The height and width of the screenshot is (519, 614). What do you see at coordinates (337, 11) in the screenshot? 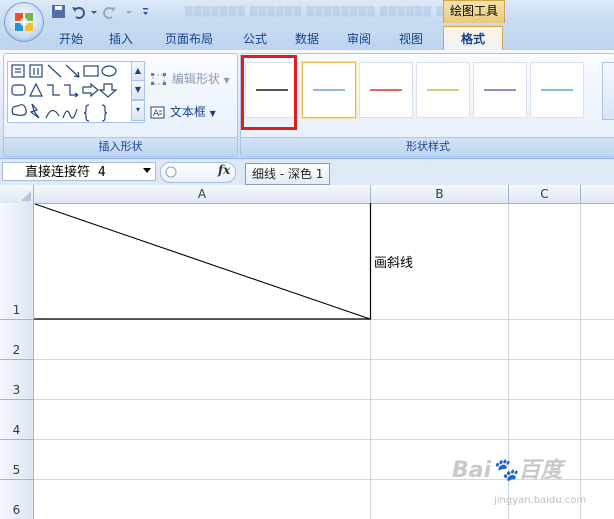
I see `window-title: ▒▒▒▒▒▒▒ ▒▒▒▒▒▒ ▒▒▒▒▒▒▒▒ ▒▒▒▒▒▒ ▒▒▒▒▒▒` at bounding box center [337, 11].